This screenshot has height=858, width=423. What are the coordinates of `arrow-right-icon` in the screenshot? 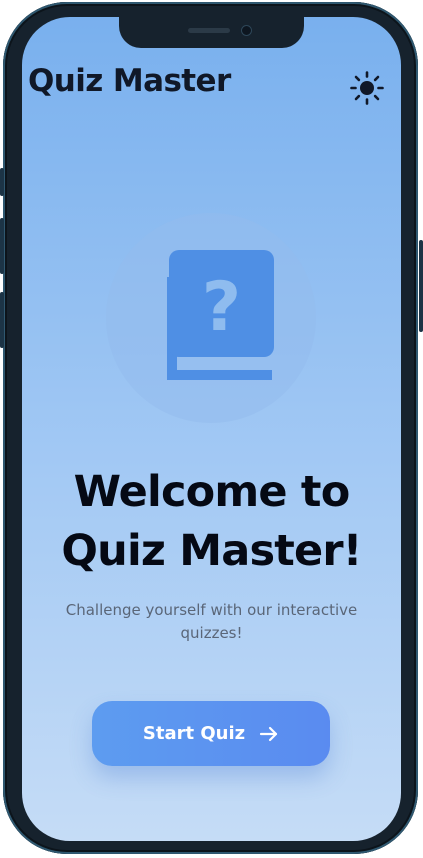 It's located at (269, 733).